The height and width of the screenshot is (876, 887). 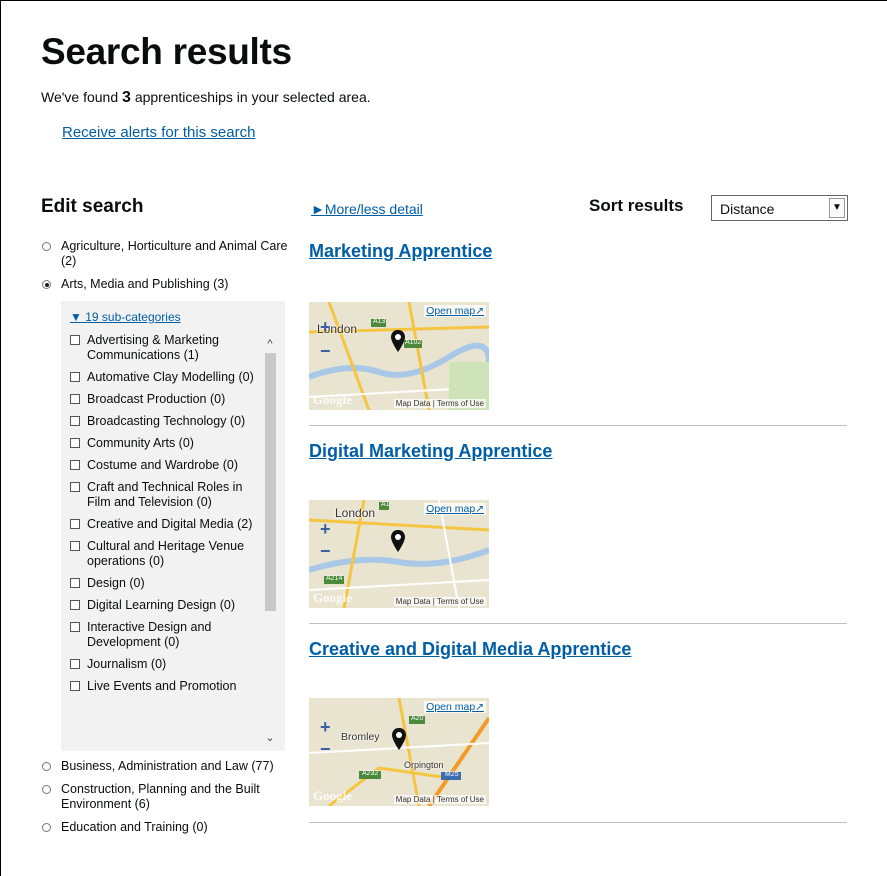 I want to click on edit-search-heading: Edit search, so click(x=92, y=206).